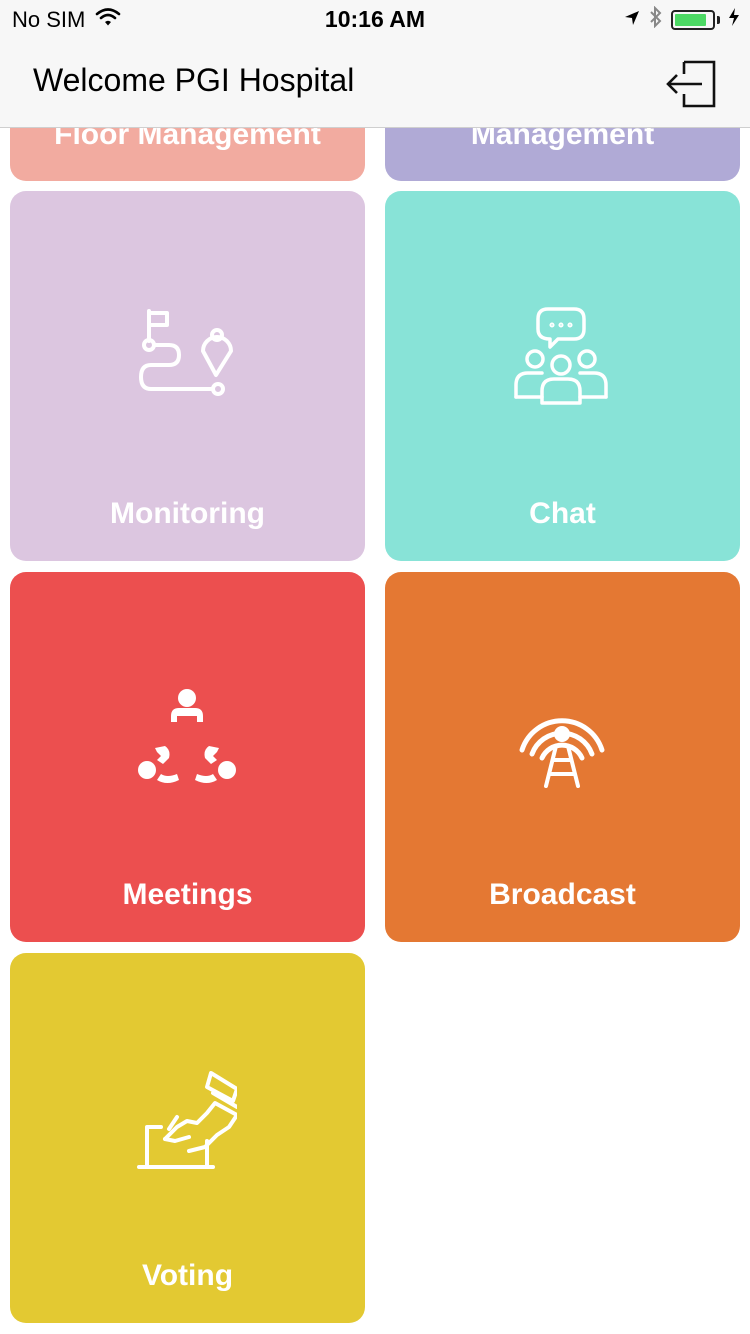 The image size is (750, 1334). What do you see at coordinates (561, 356) in the screenshot?
I see `group-chat-icon` at bounding box center [561, 356].